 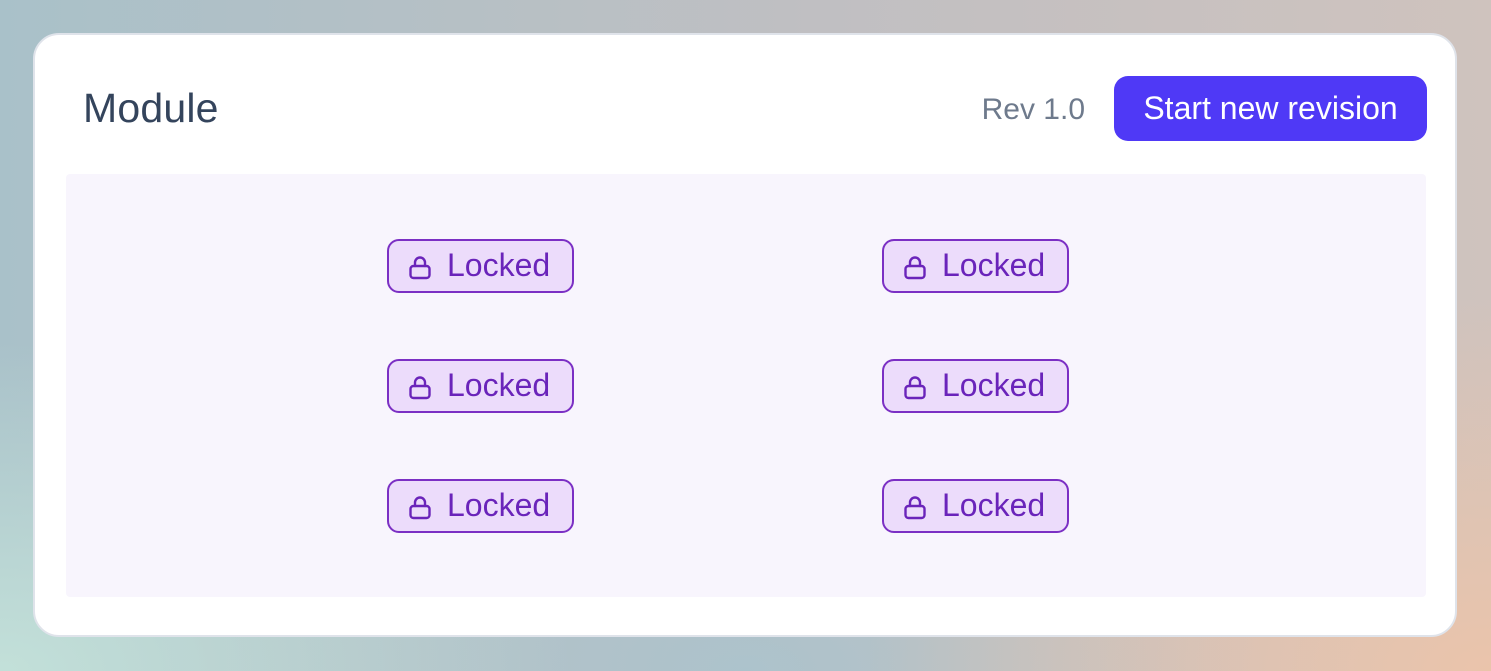 What do you see at coordinates (1033, 109) in the screenshot?
I see `revision-label: Rev 1.0` at bounding box center [1033, 109].